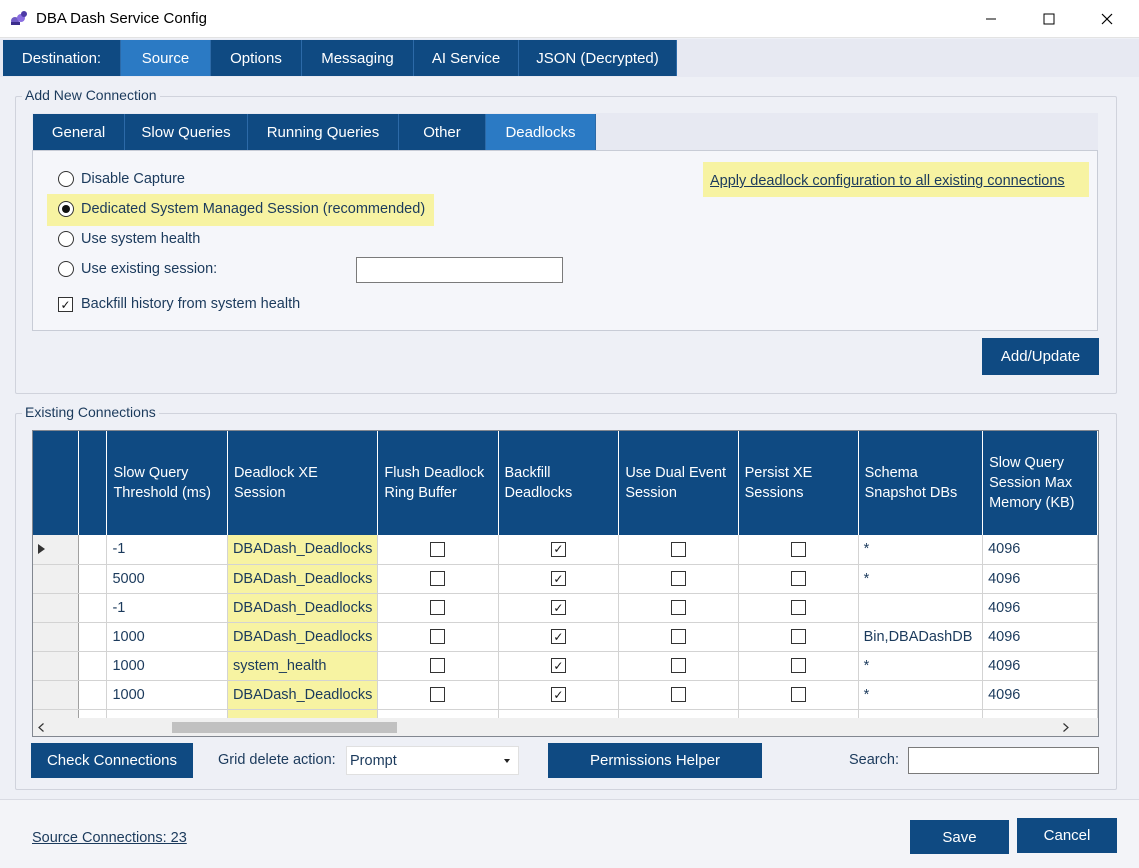 Image resolution: width=1139 pixels, height=868 pixels. What do you see at coordinates (112, 760) in the screenshot?
I see `check-connections-button: Check Connections` at bounding box center [112, 760].